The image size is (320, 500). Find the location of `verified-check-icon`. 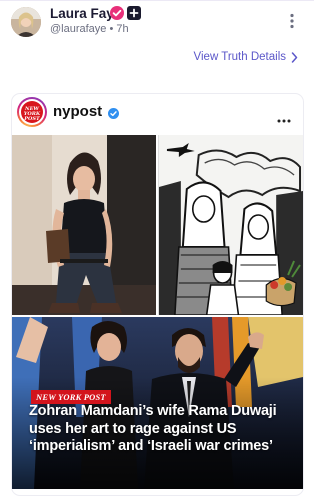

verified-check-icon is located at coordinates (117, 13).